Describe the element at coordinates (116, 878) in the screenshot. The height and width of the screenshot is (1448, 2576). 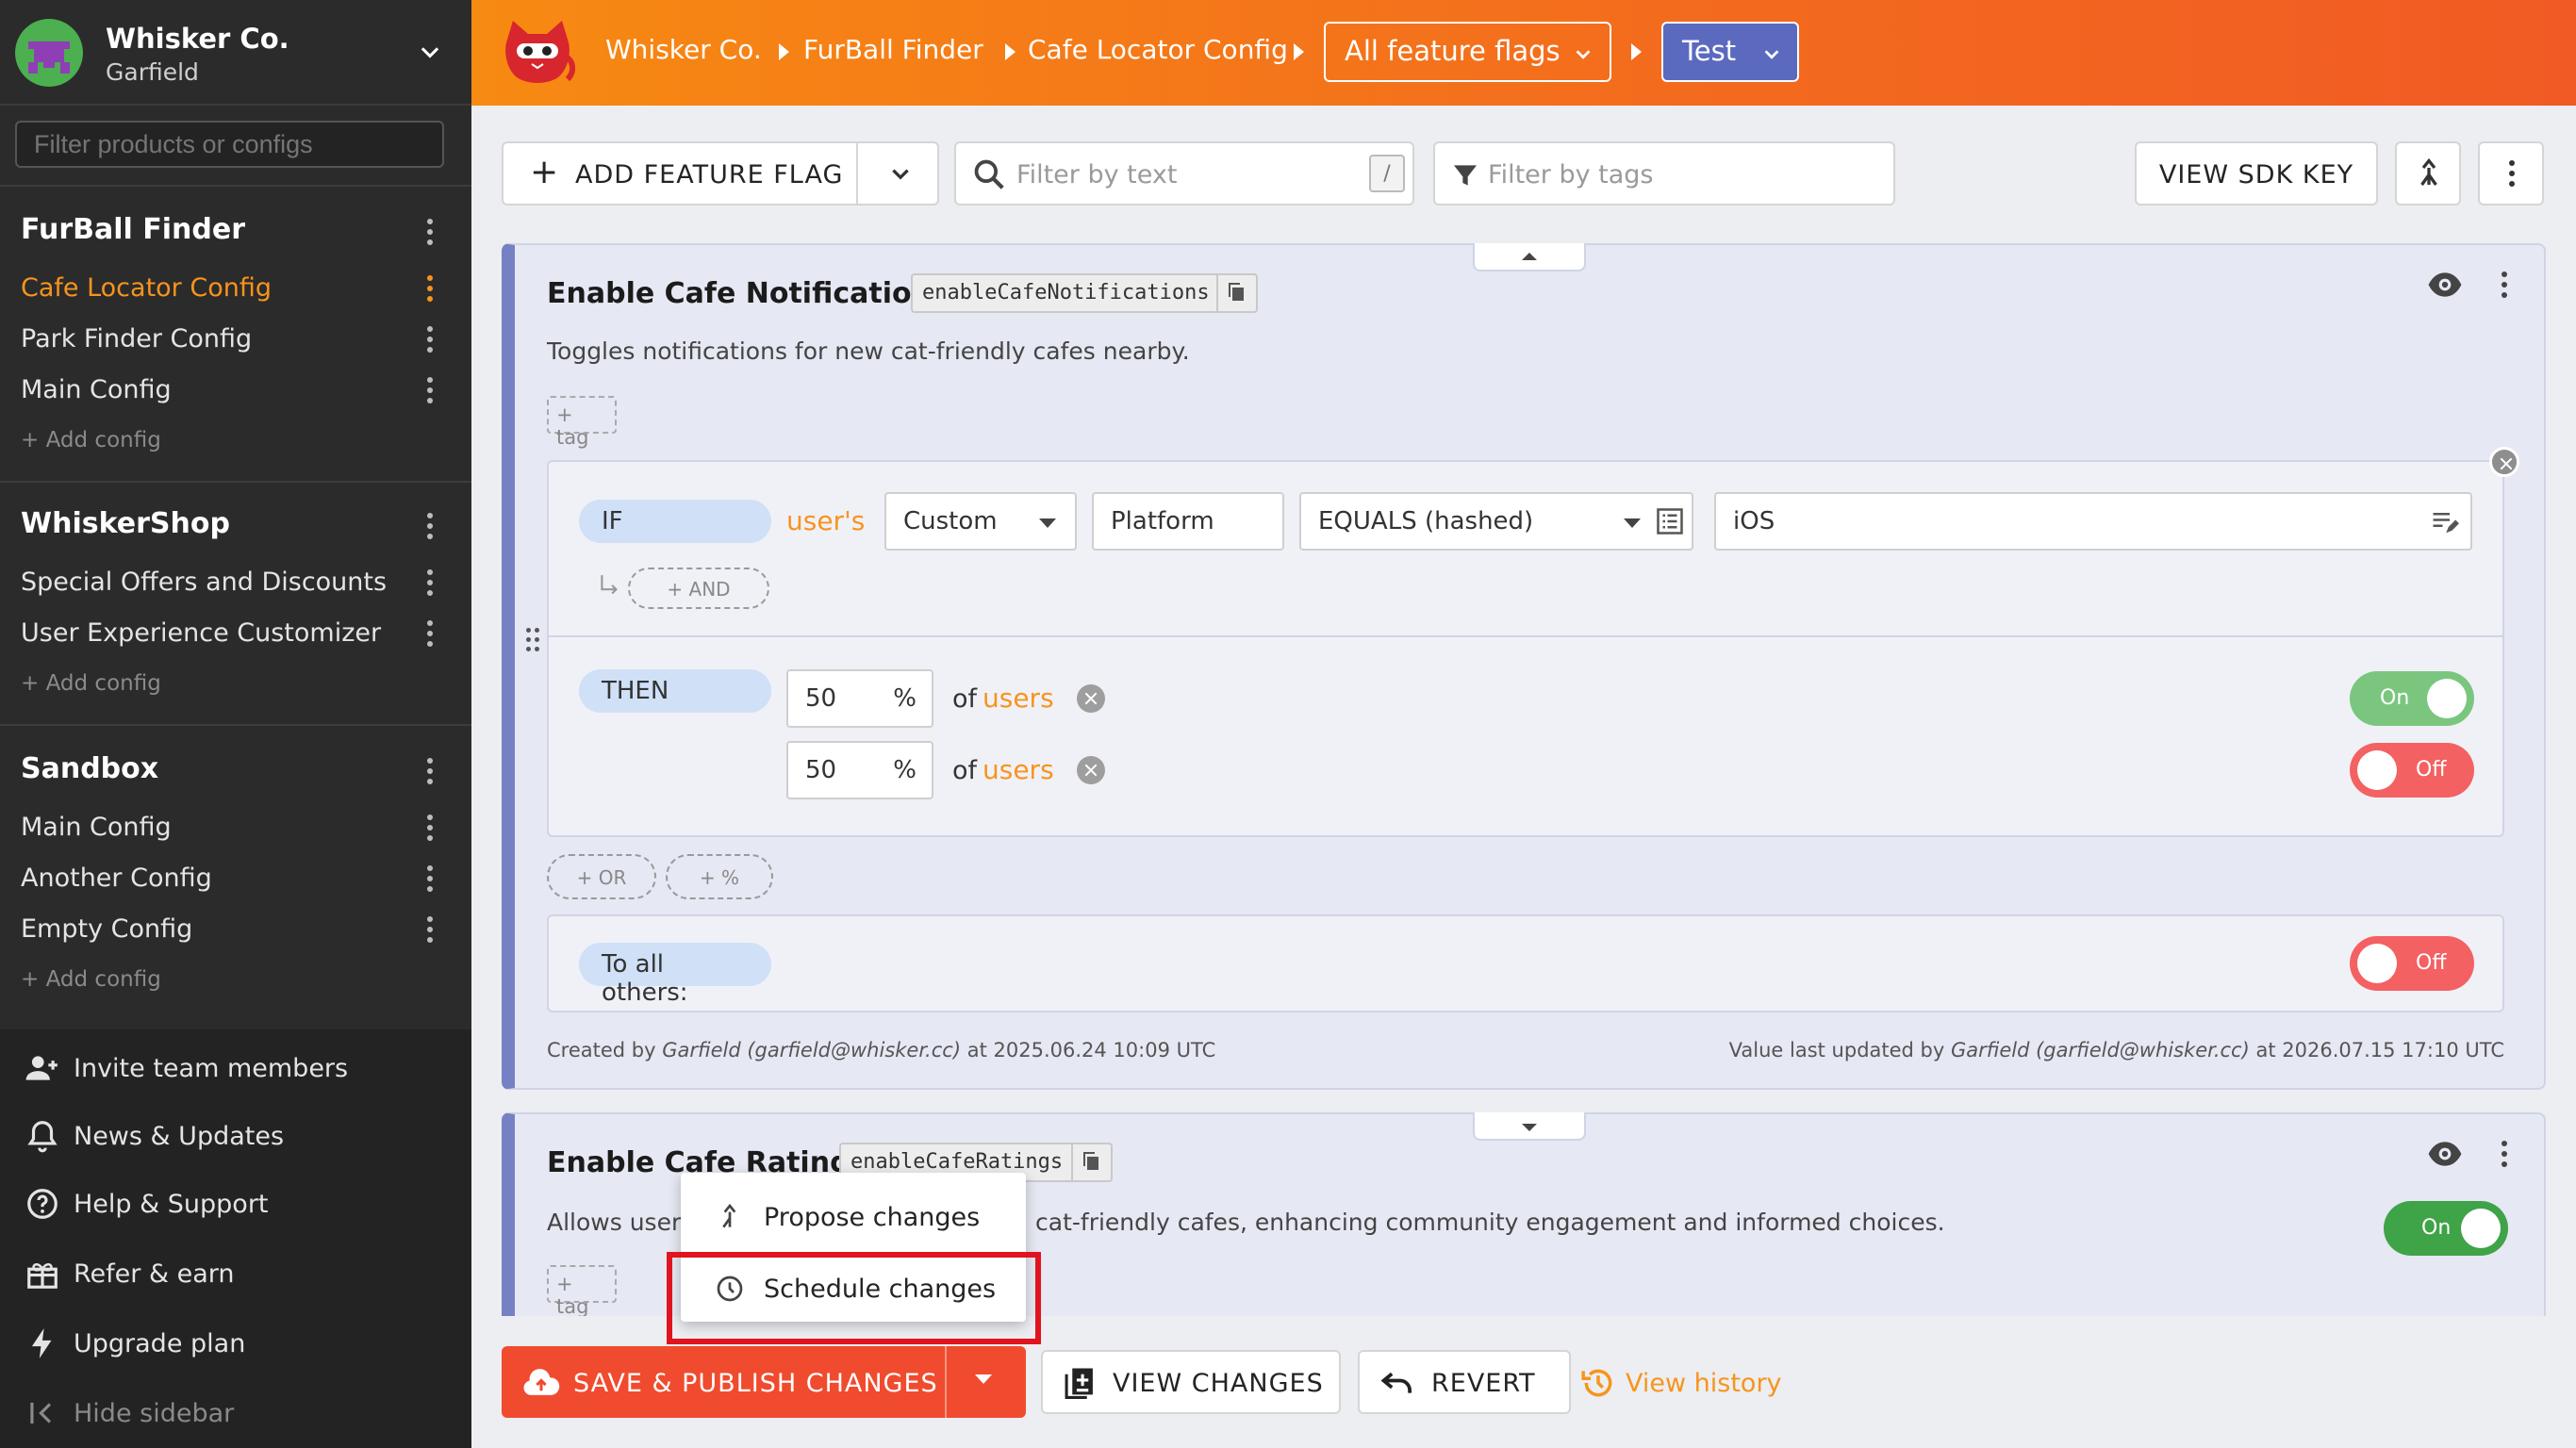
I see `sidebar-item-another-config: Another Config` at that location.